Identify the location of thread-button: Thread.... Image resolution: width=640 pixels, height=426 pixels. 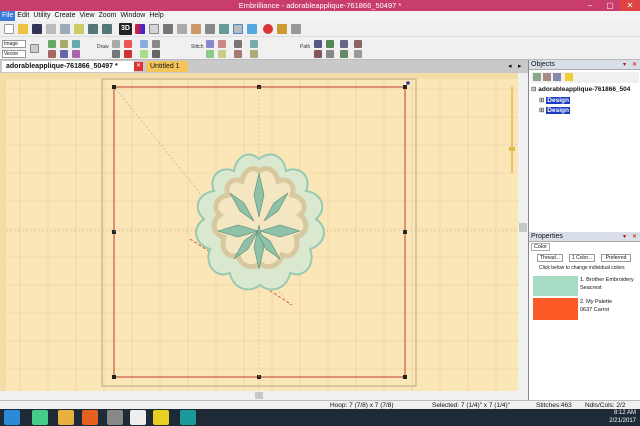
(550, 258).